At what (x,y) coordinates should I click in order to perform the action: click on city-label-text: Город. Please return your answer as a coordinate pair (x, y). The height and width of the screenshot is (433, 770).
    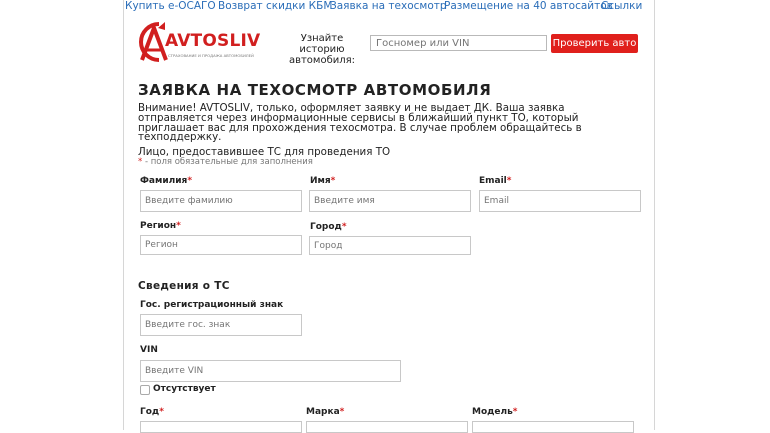
    Looking at the image, I should click on (326, 227).